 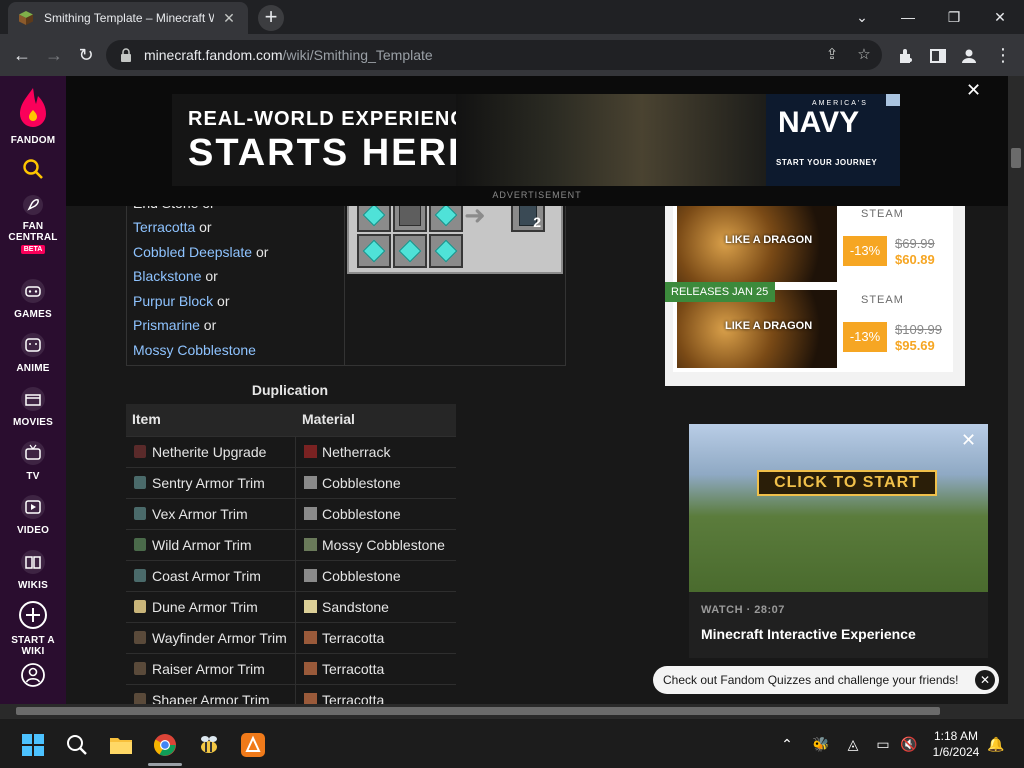 I want to click on browser-tab: Smithing Template – Minecraft W ✕, so click(x=128, y=18).